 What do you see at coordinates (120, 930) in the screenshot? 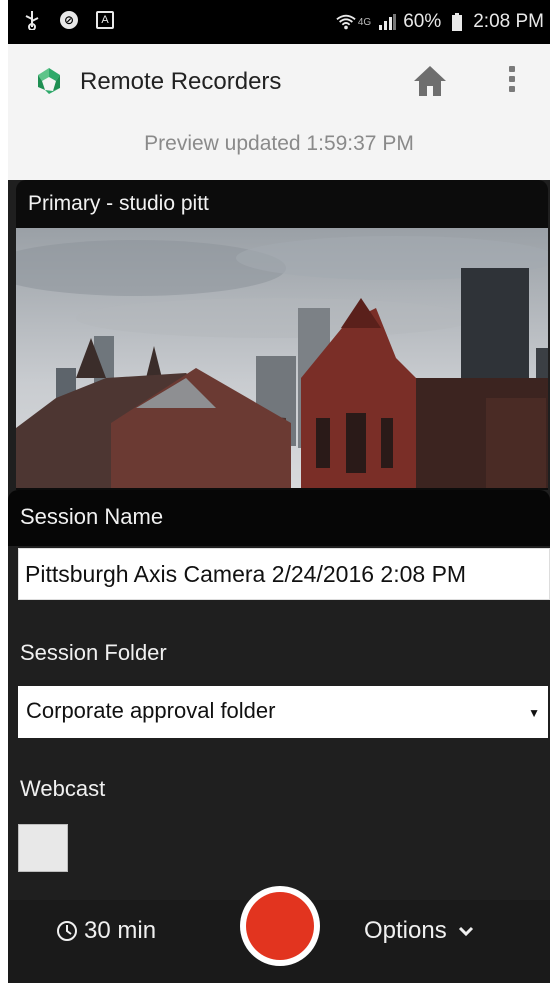
I see `duration-label: 30 min` at bounding box center [120, 930].